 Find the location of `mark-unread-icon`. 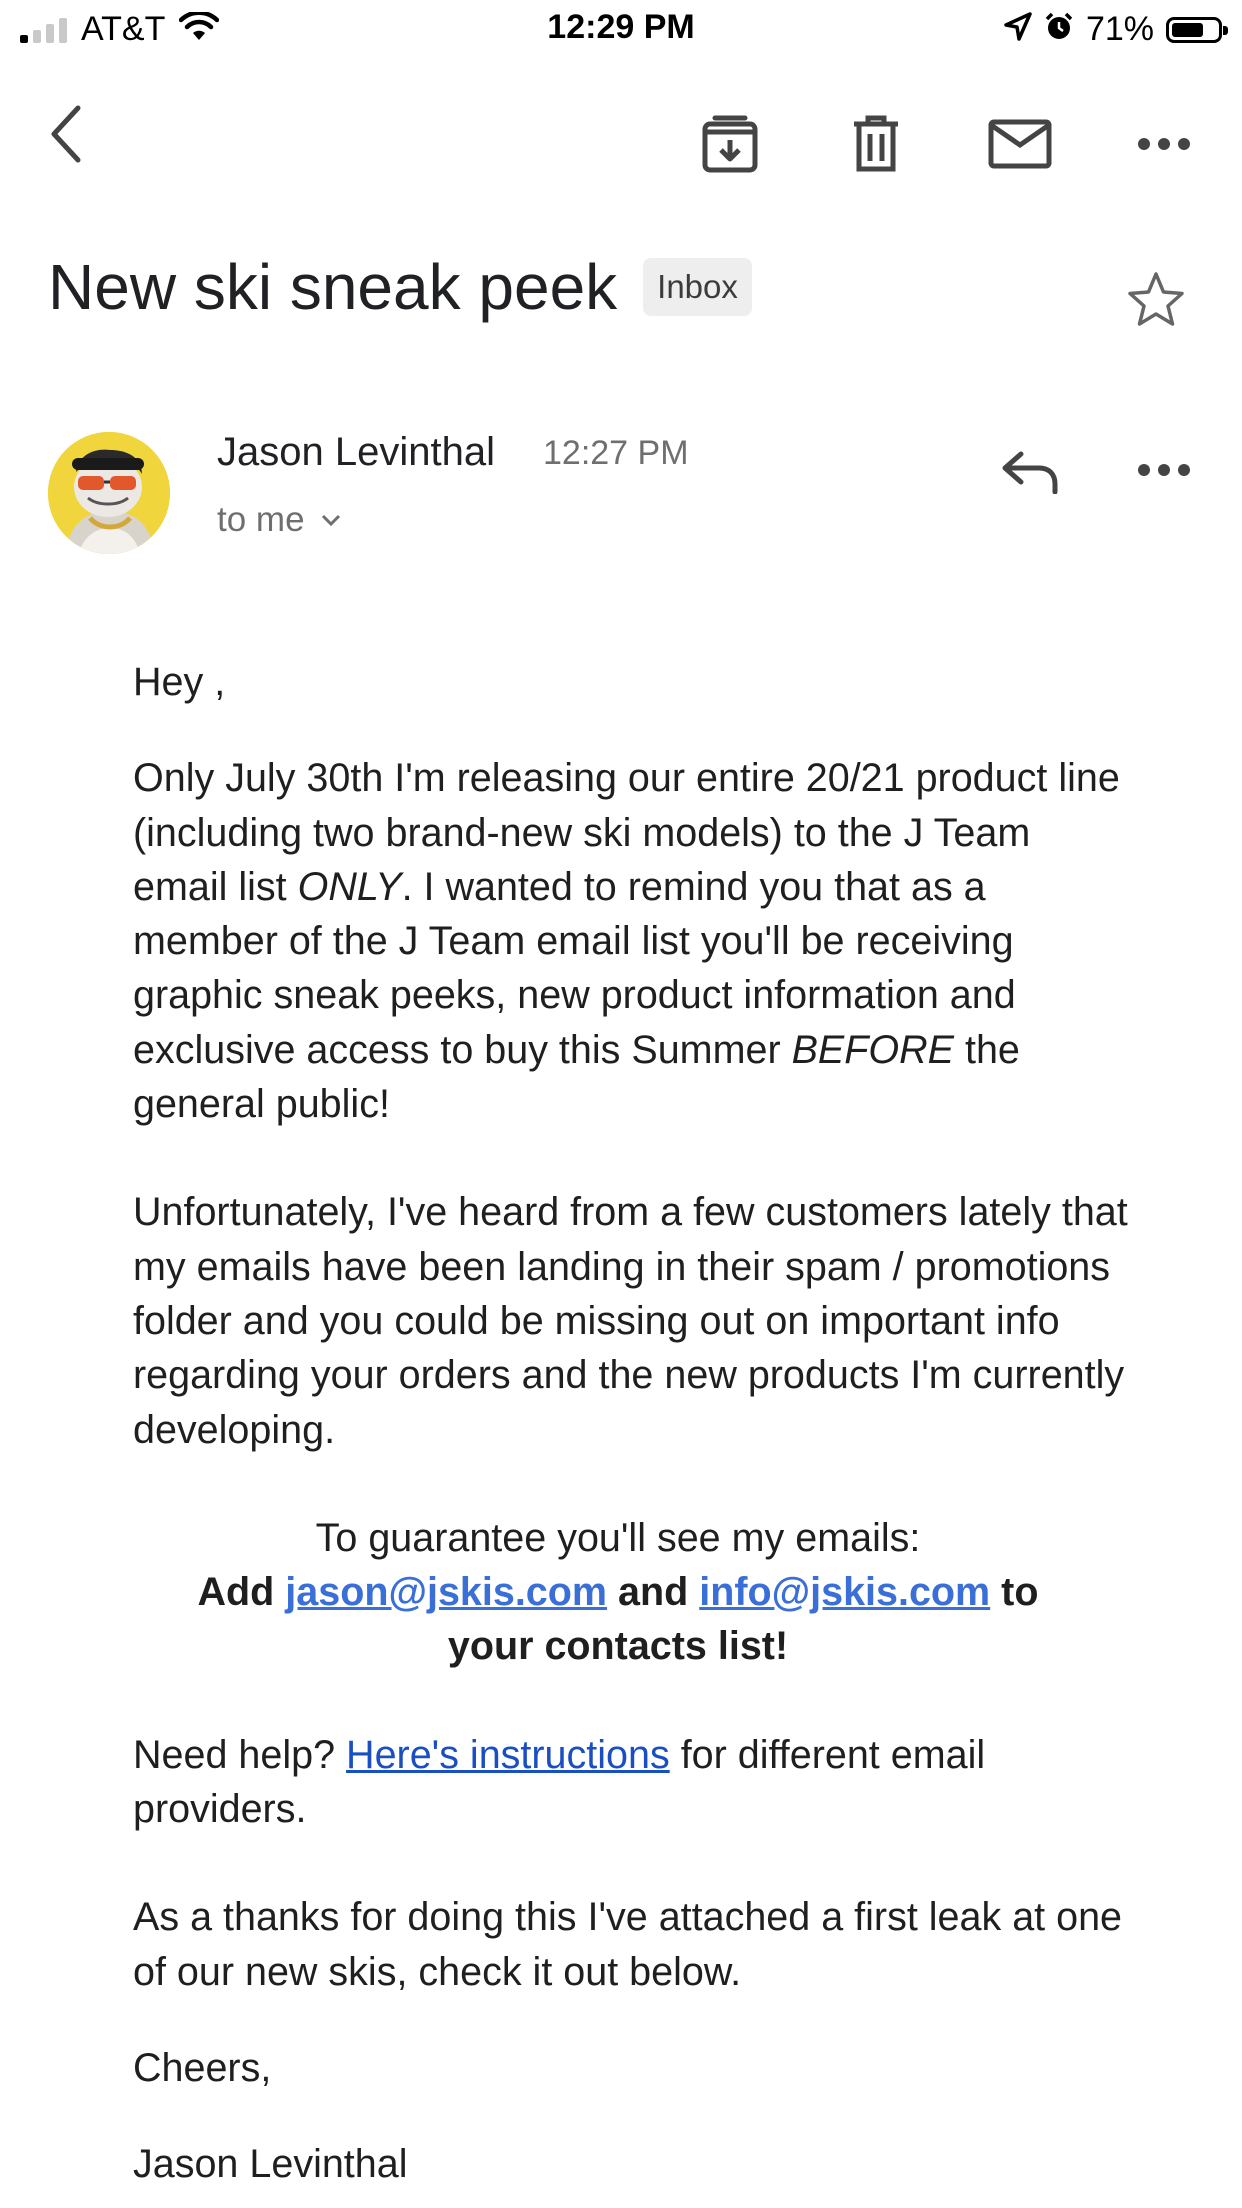

mark-unread-icon is located at coordinates (1020, 144).